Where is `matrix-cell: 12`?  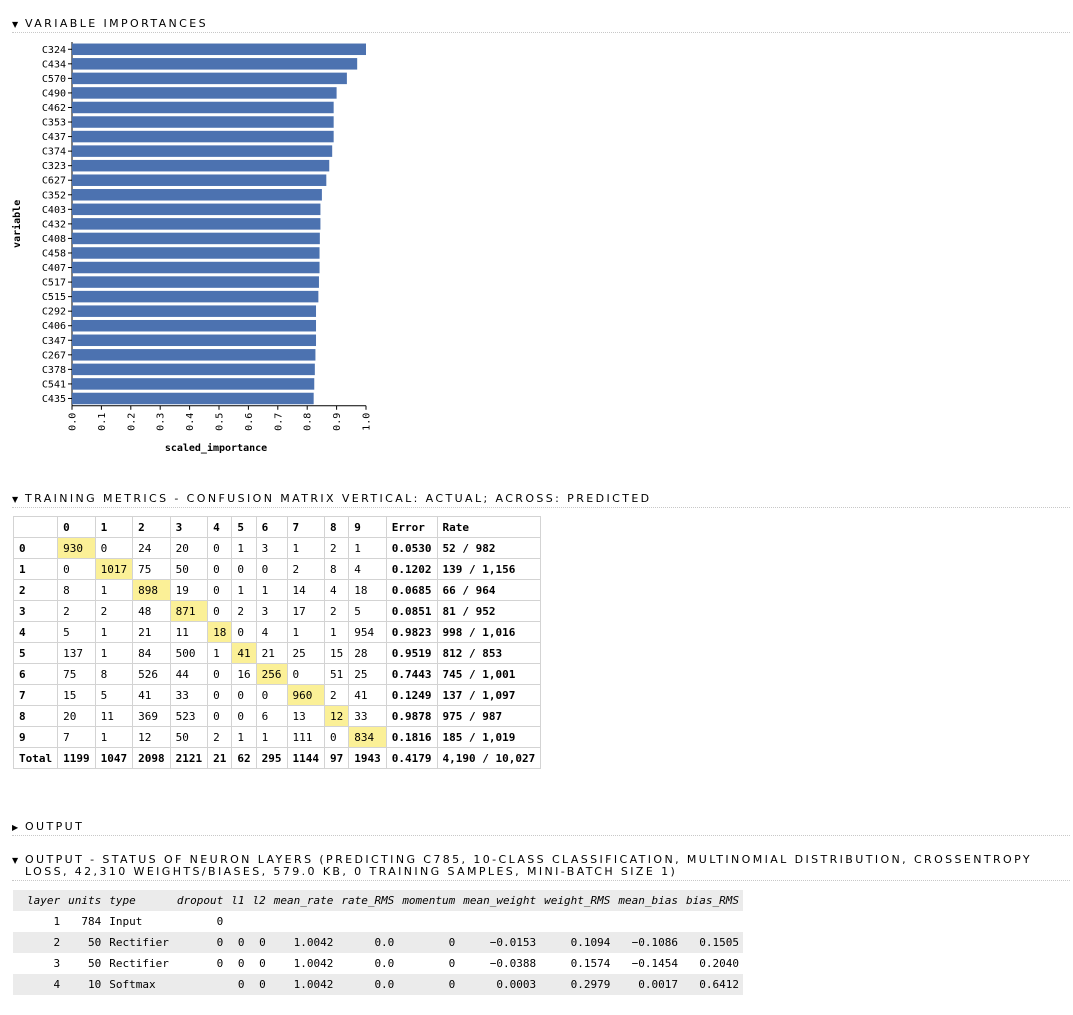 matrix-cell: 12 is located at coordinates (151, 737).